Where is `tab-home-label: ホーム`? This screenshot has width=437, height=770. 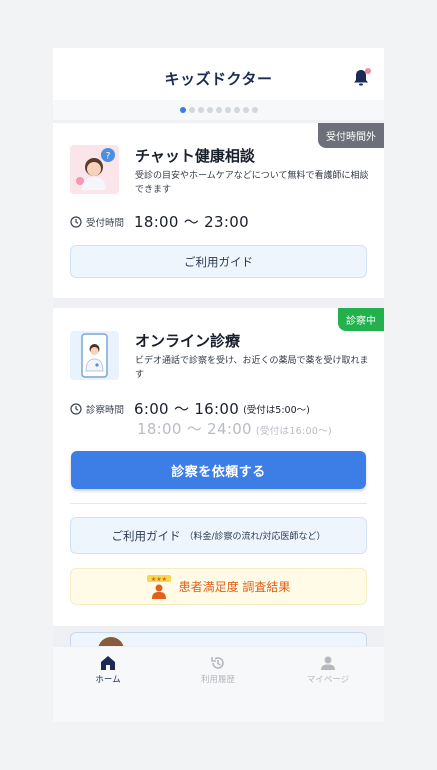
tab-home-label: ホーム is located at coordinates (108, 680).